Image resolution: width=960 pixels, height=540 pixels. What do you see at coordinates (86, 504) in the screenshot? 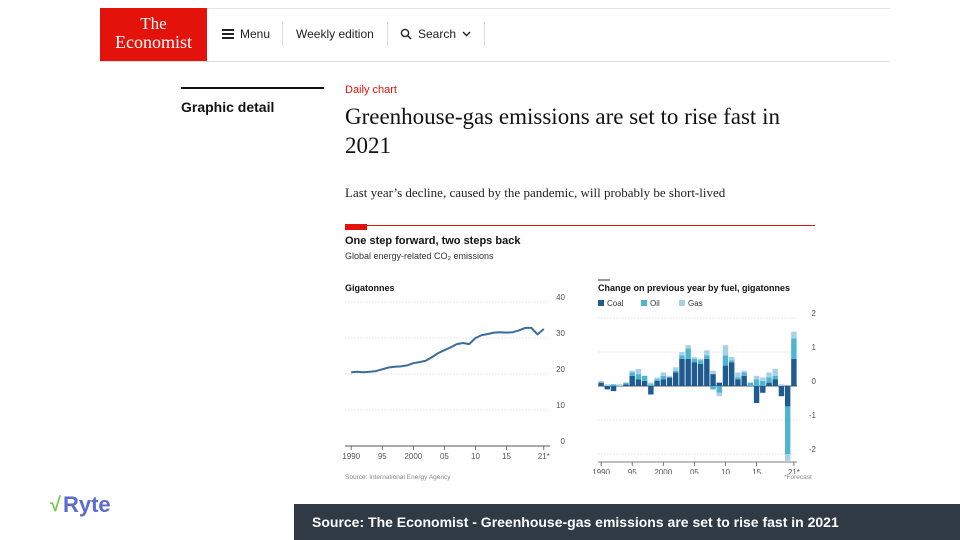
I see `ryte-wordmark: Ryte` at bounding box center [86, 504].